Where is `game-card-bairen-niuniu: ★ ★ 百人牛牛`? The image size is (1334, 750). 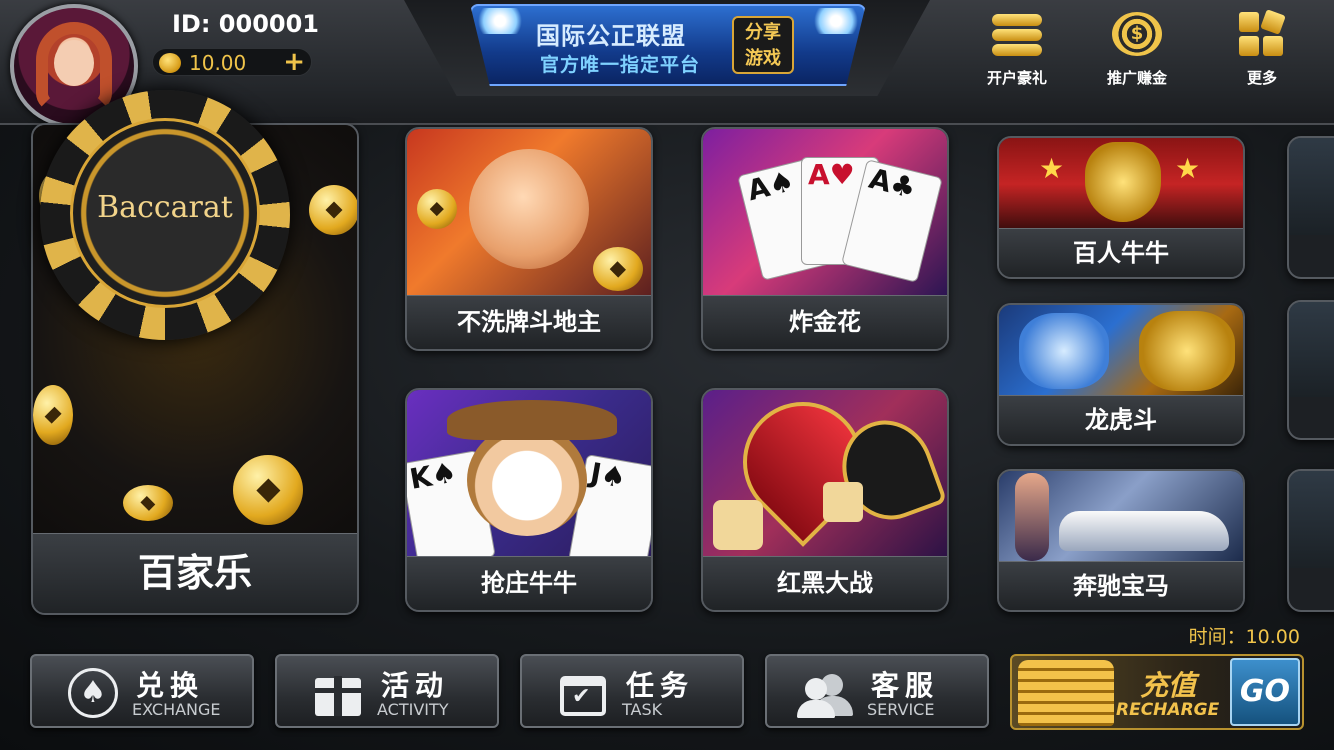 game-card-bairen-niuniu: ★ ★ 百人牛牛 is located at coordinates (1121, 207).